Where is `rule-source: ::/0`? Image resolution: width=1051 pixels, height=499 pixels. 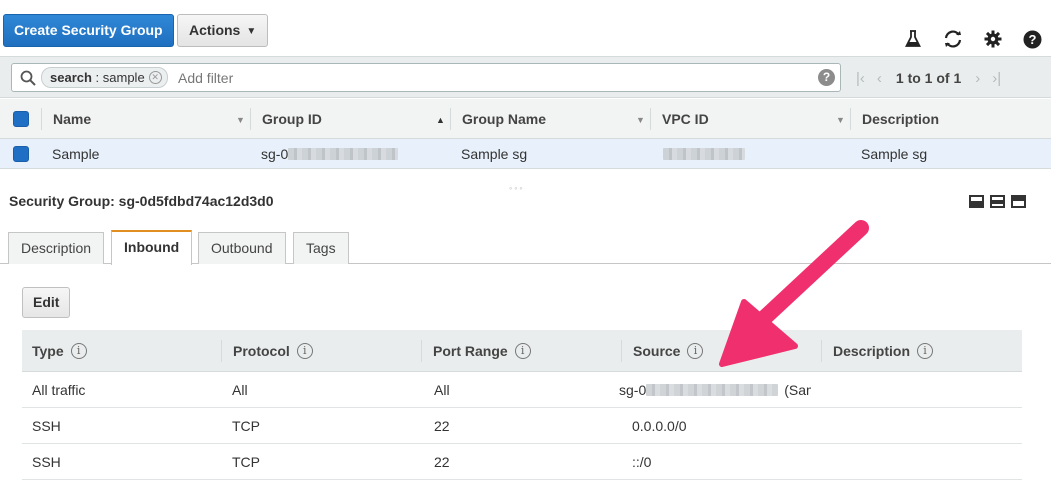
rule-source: ::/0 is located at coordinates (642, 461).